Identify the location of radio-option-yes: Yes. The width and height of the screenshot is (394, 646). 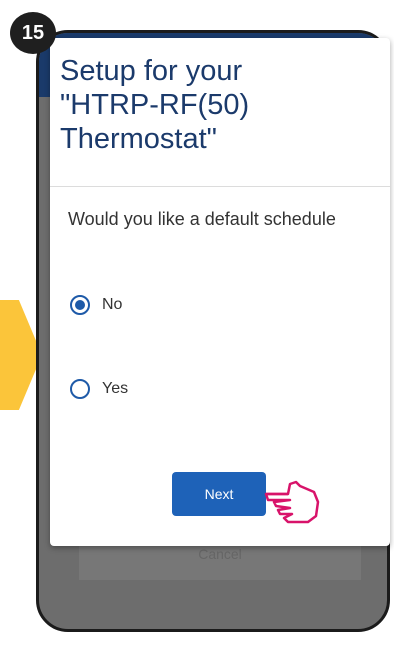
(99, 389).